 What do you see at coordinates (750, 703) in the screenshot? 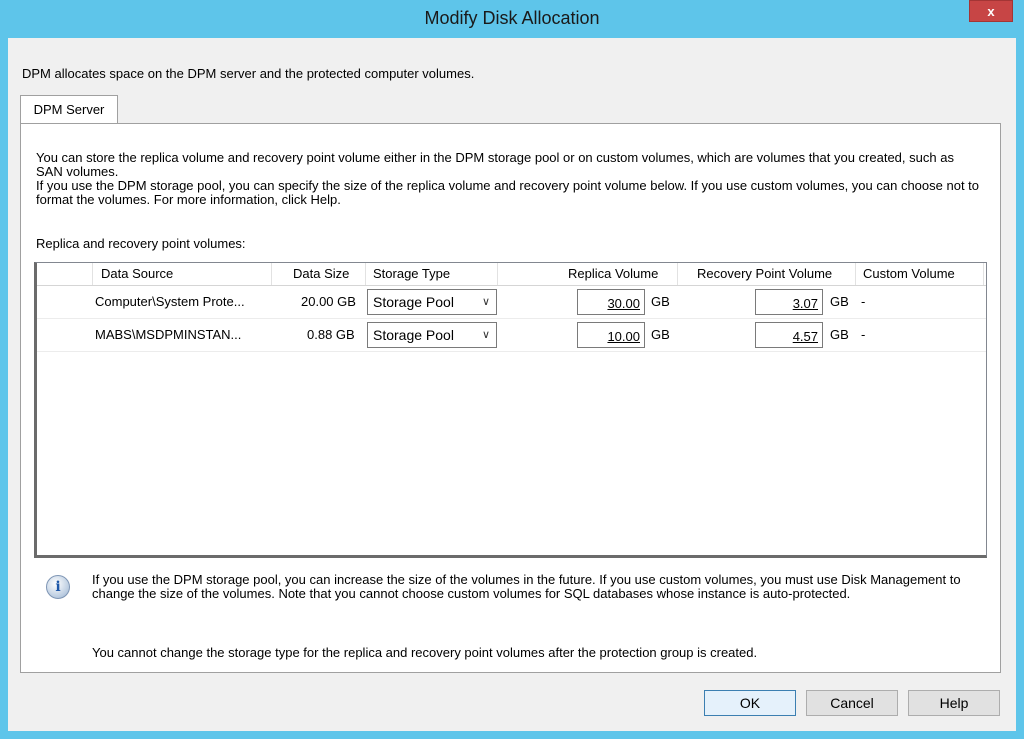
I see `ok-button: OK` at bounding box center [750, 703].